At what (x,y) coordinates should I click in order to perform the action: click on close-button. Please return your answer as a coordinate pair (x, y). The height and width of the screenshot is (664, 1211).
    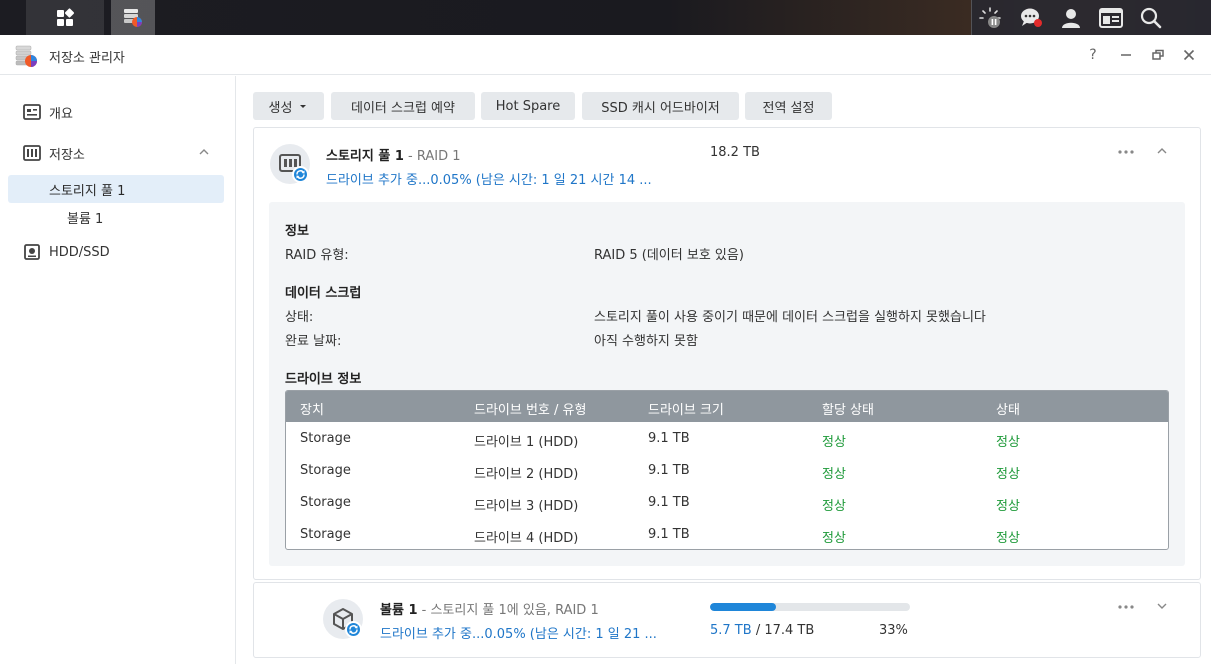
    Looking at the image, I should click on (1189, 55).